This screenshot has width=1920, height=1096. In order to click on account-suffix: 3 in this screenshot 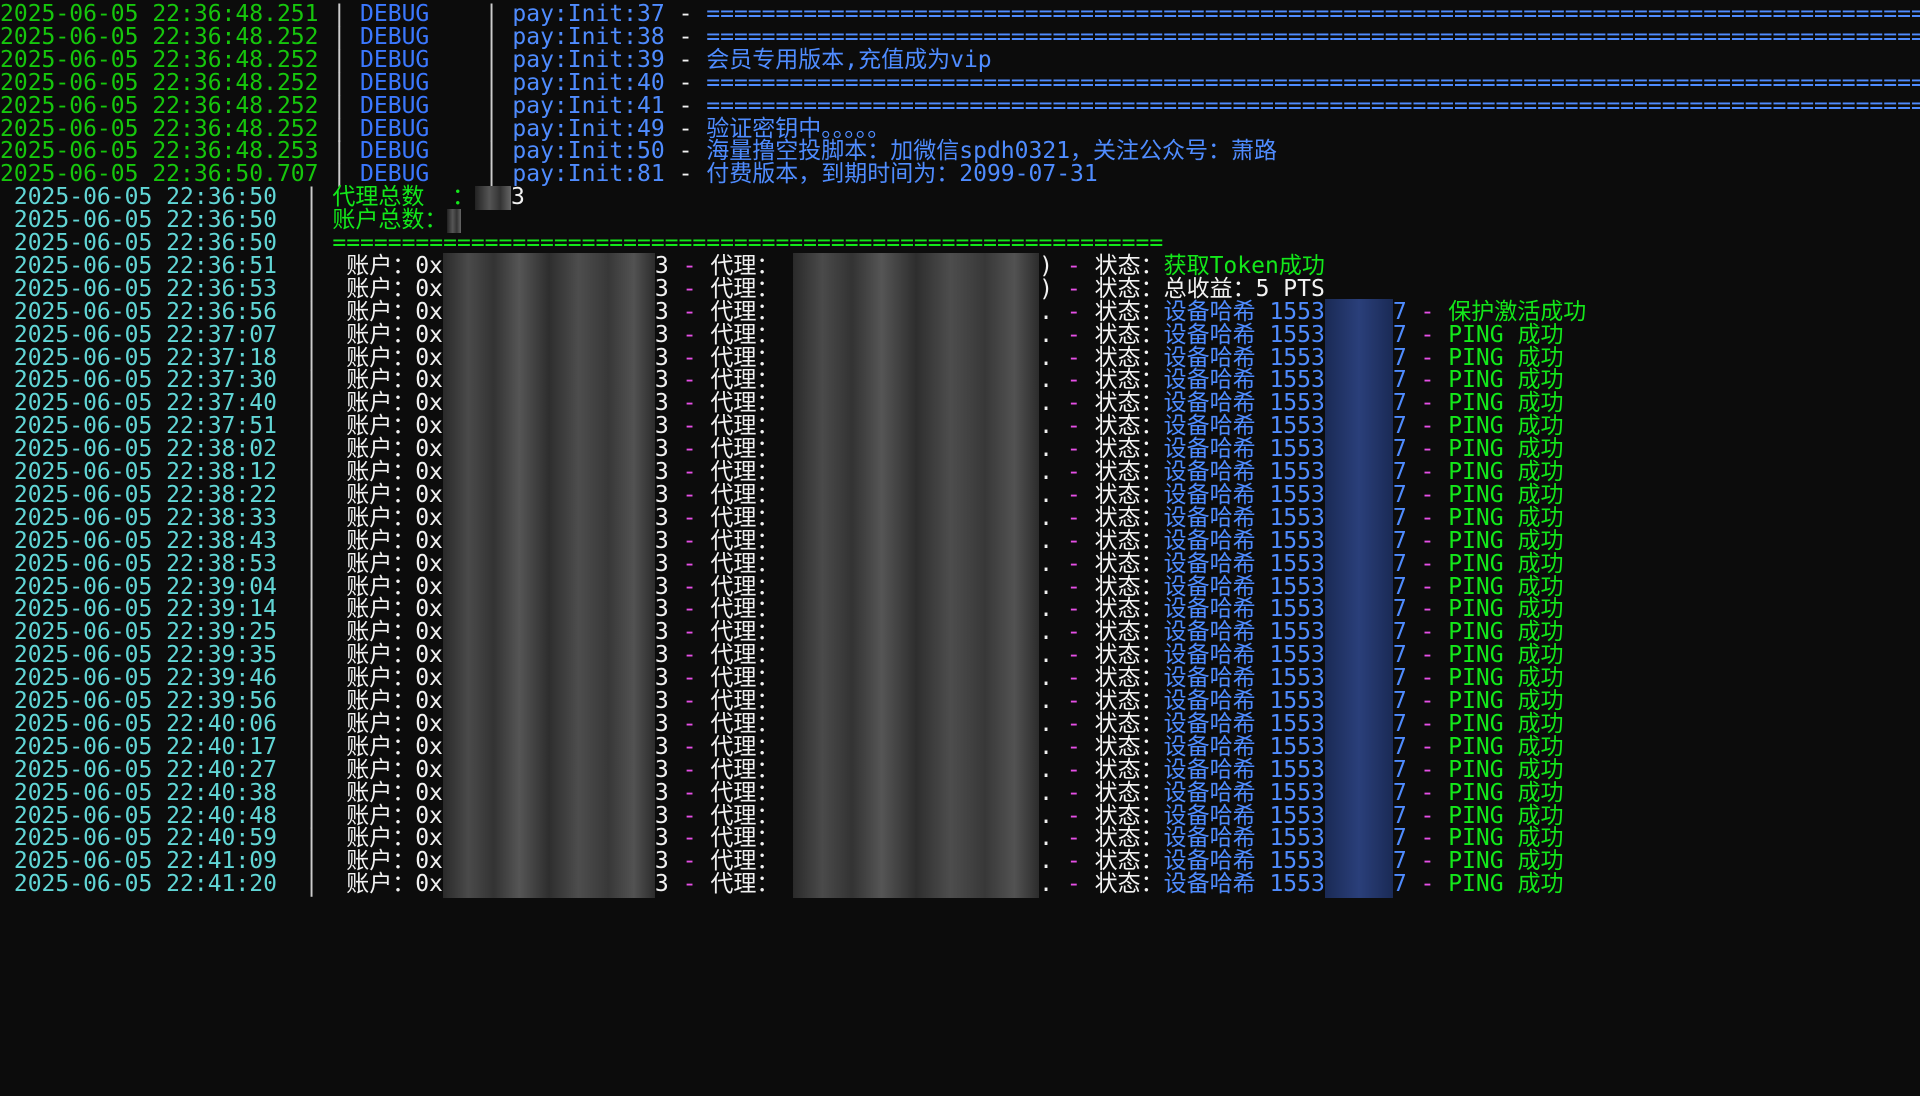, I will do `click(661, 884)`.